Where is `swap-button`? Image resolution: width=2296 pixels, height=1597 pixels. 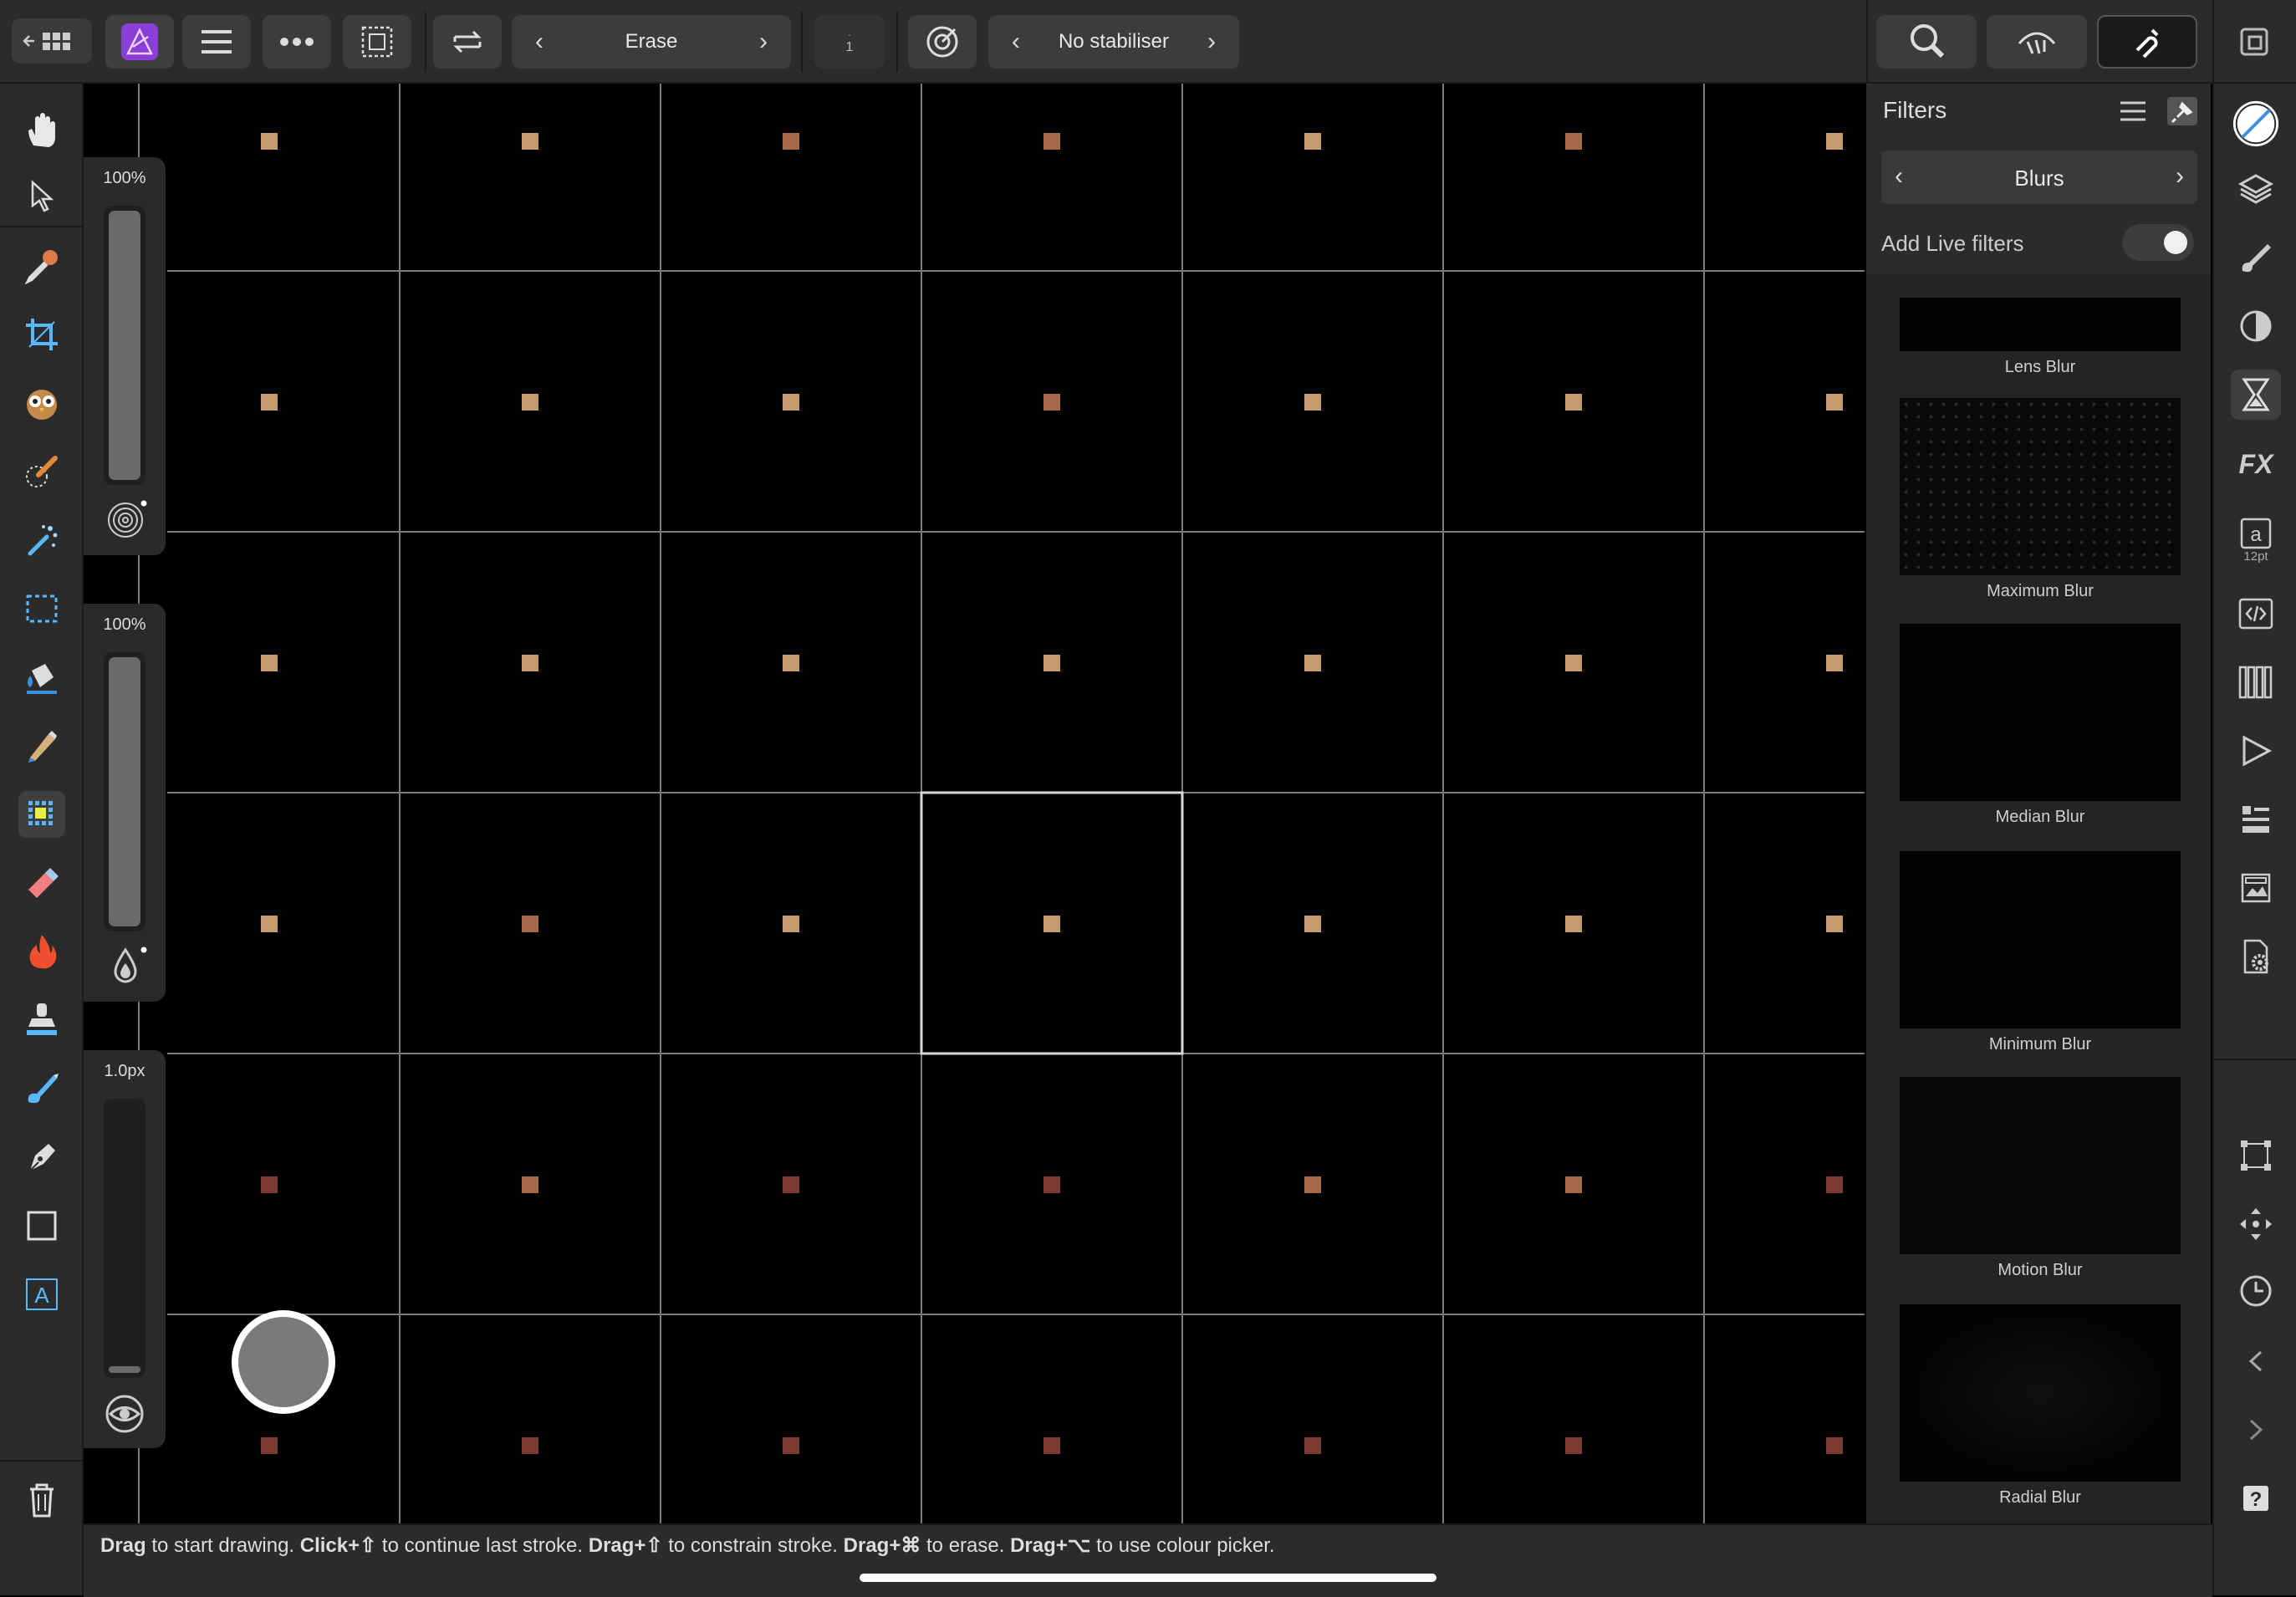
swap-button is located at coordinates (468, 42).